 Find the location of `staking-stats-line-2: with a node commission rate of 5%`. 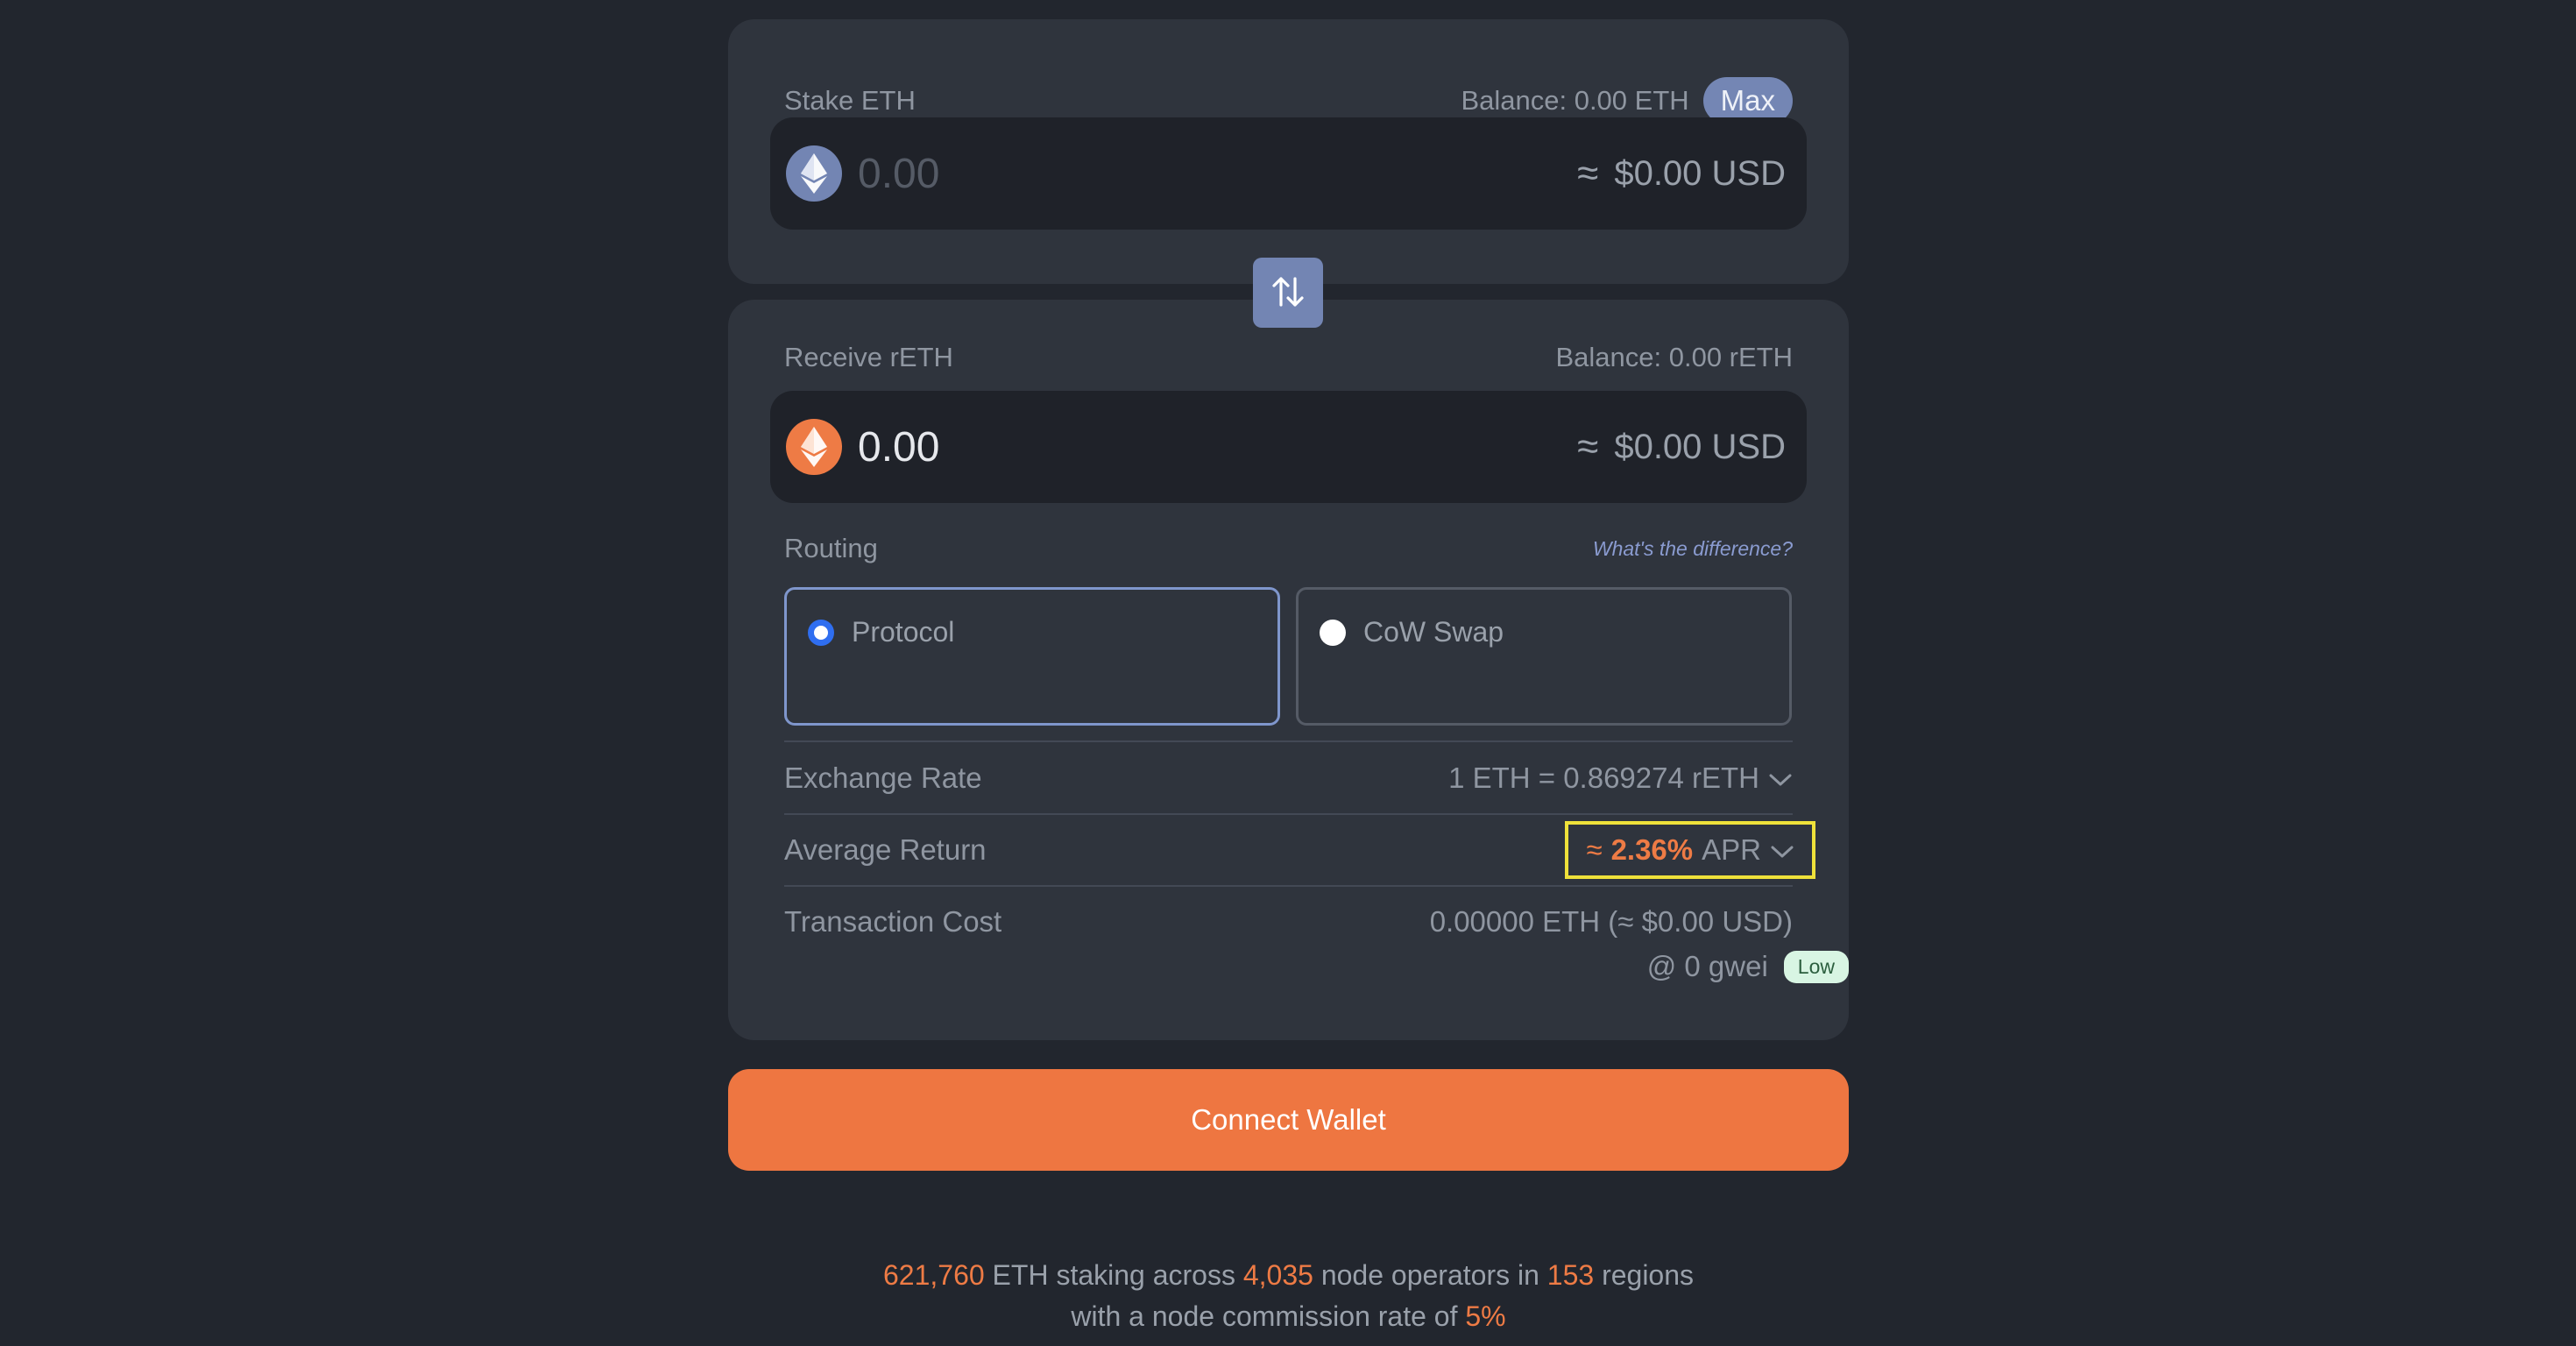

staking-stats-line-2: with a node commission rate of 5% is located at coordinates (1288, 1316).